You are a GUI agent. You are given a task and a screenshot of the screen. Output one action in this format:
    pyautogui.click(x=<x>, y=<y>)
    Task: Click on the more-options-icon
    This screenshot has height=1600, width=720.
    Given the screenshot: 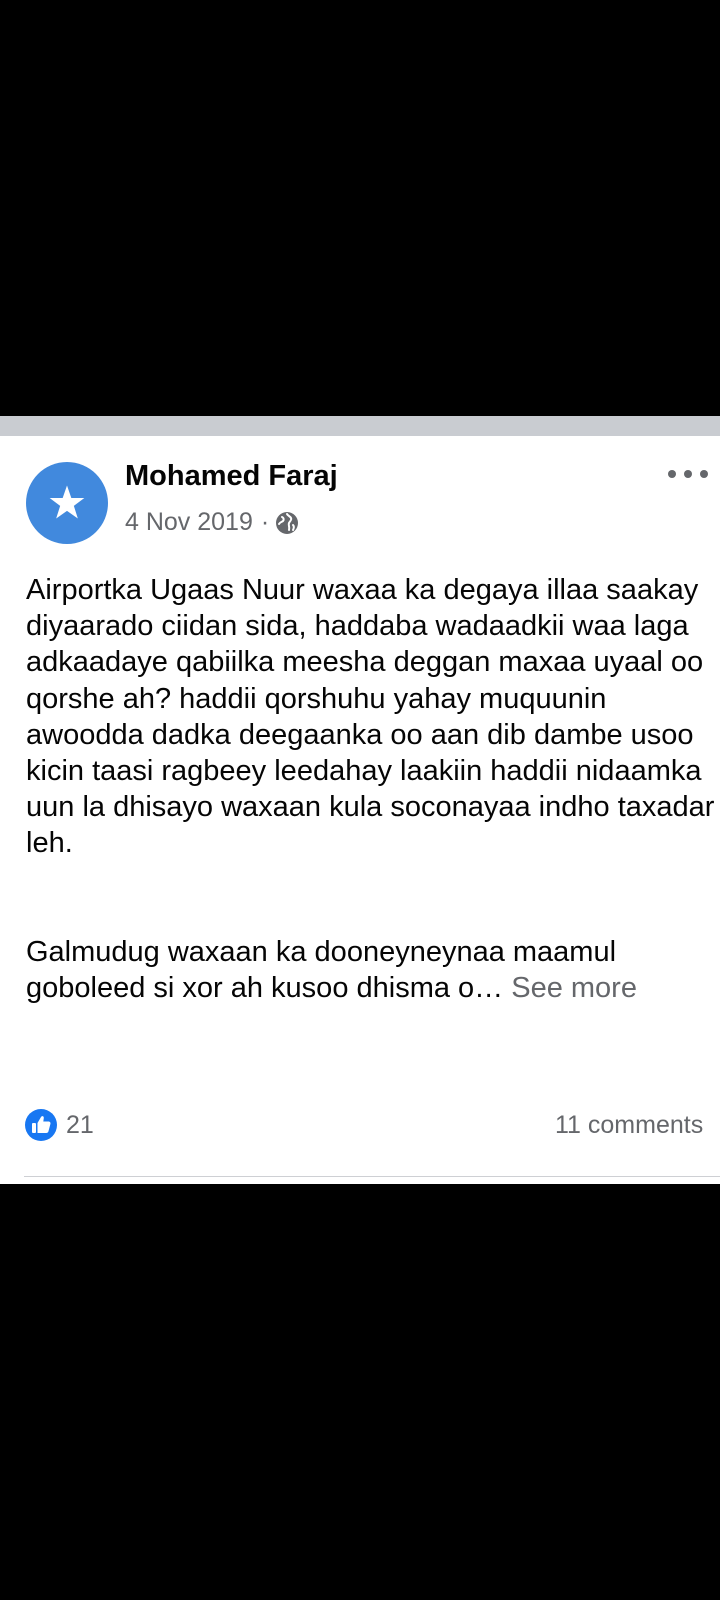 What is the action you would take?
    pyautogui.click(x=688, y=474)
    